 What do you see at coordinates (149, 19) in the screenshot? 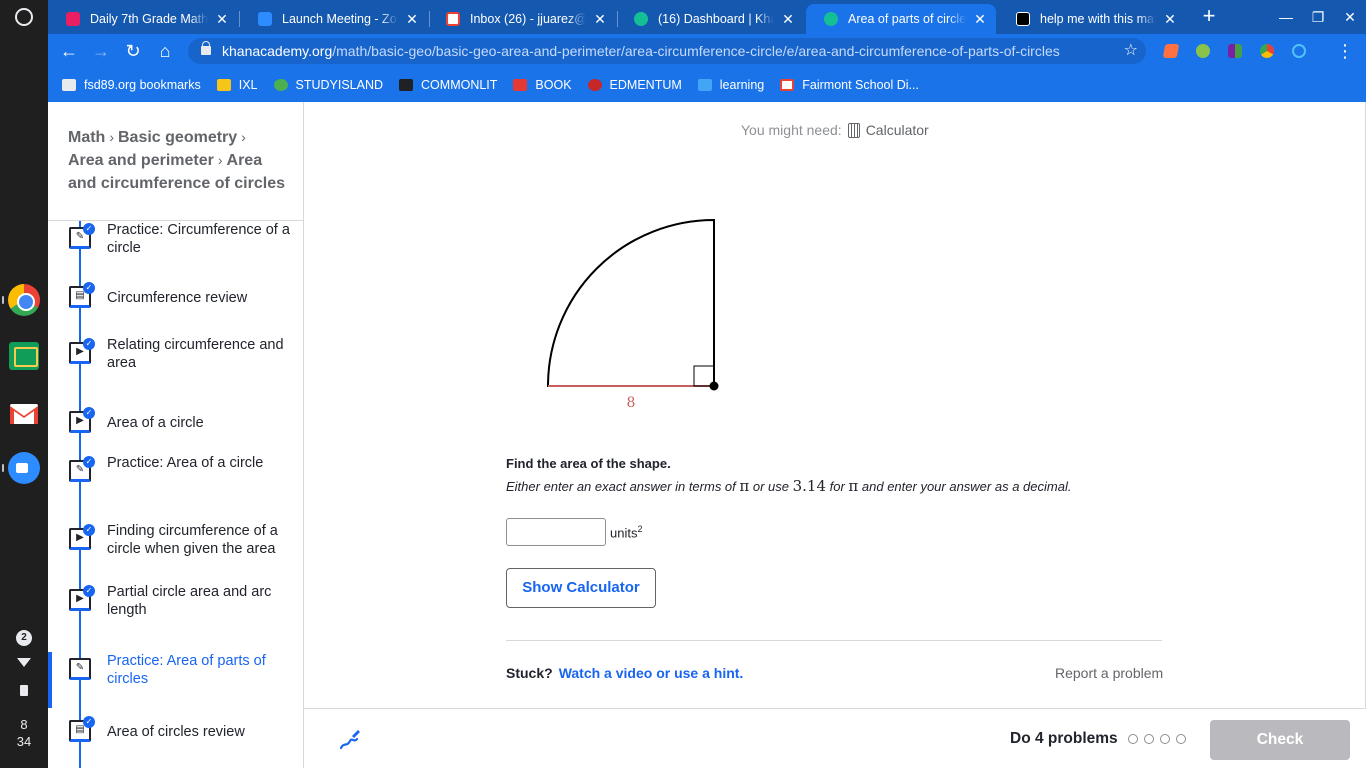
I see `tab-title: Daily 7th Grade Math Z` at bounding box center [149, 19].